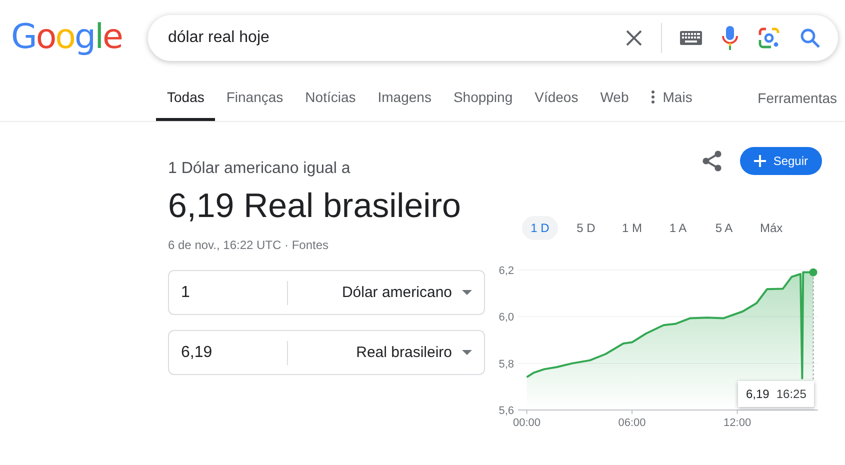 The height and width of the screenshot is (465, 845). Describe the element at coordinates (375, 292) in the screenshot. I see `currency-dropdown: Dólar americano` at that location.